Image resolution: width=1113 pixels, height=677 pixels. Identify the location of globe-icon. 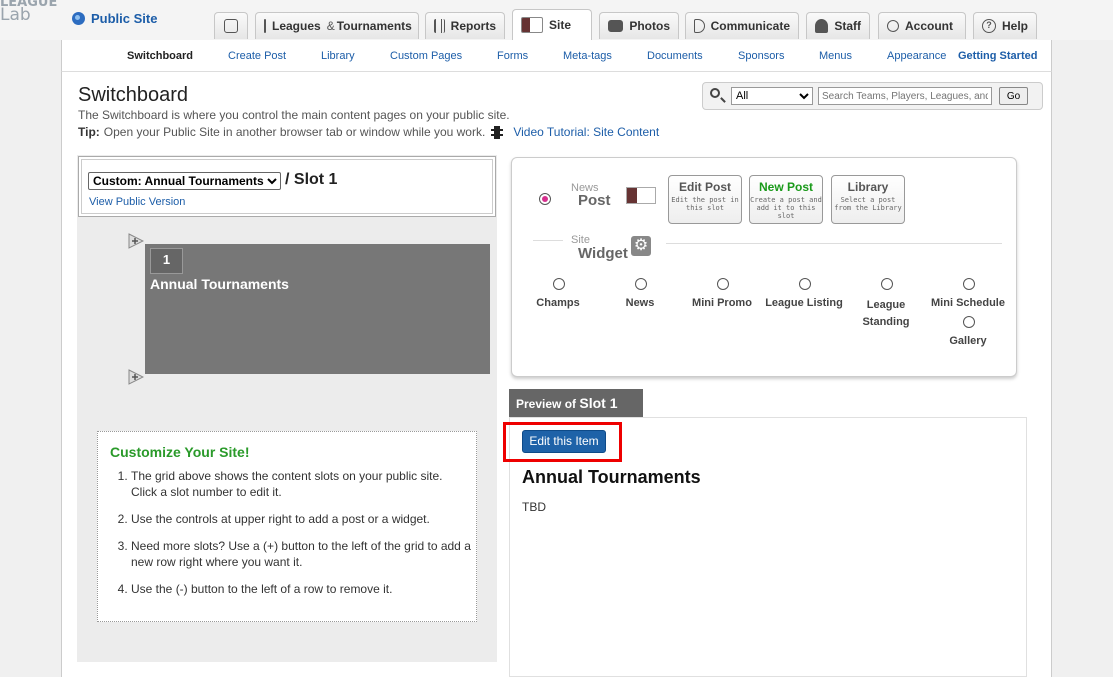
(78, 18).